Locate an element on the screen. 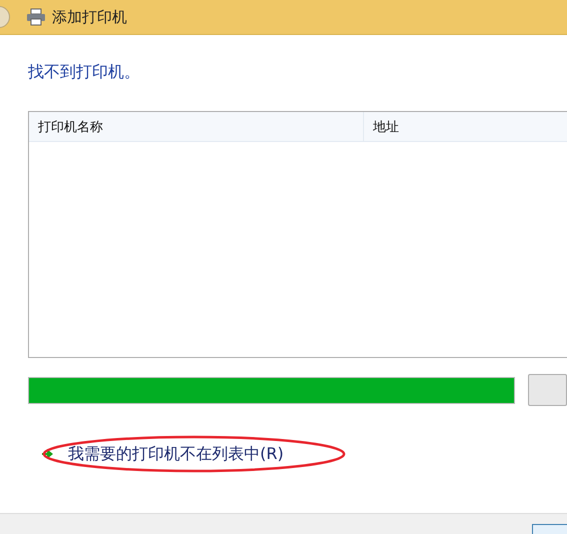  window-title: 添加打印机 is located at coordinates (89, 17).